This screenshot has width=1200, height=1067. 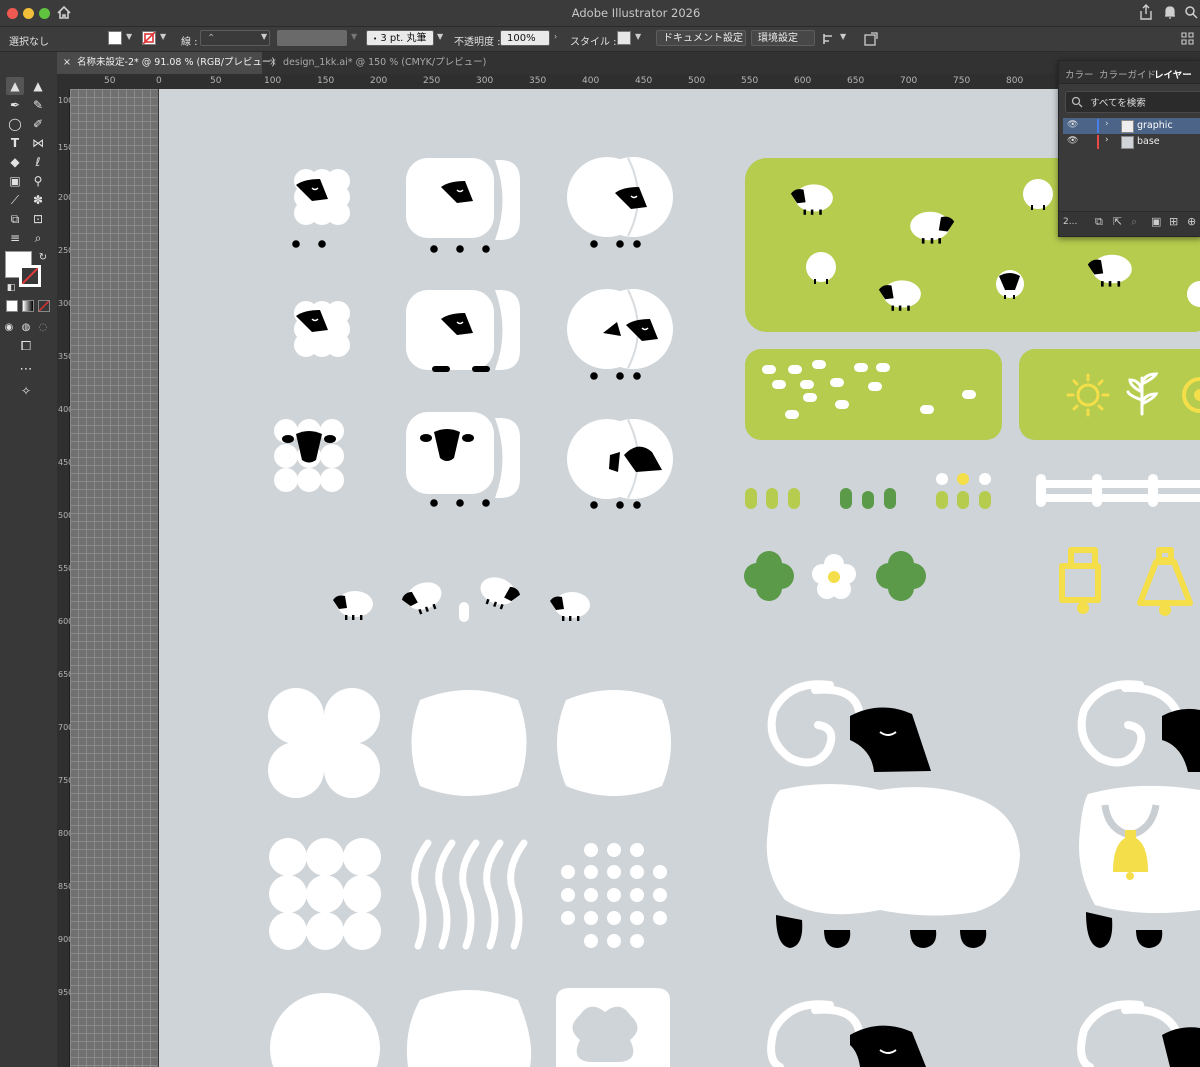 I want to click on circle-grid-shape, so click(x=325, y=894).